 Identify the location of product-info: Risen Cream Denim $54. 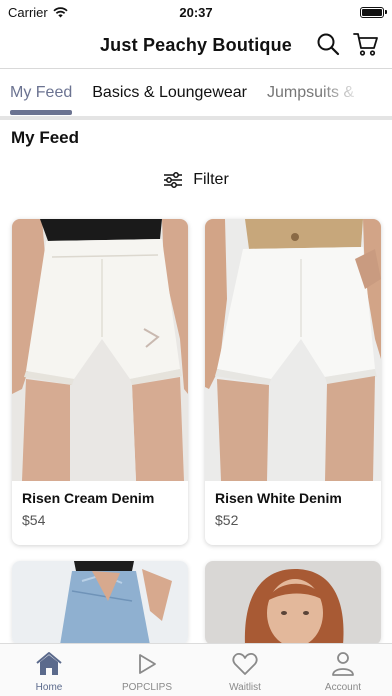
(100, 513).